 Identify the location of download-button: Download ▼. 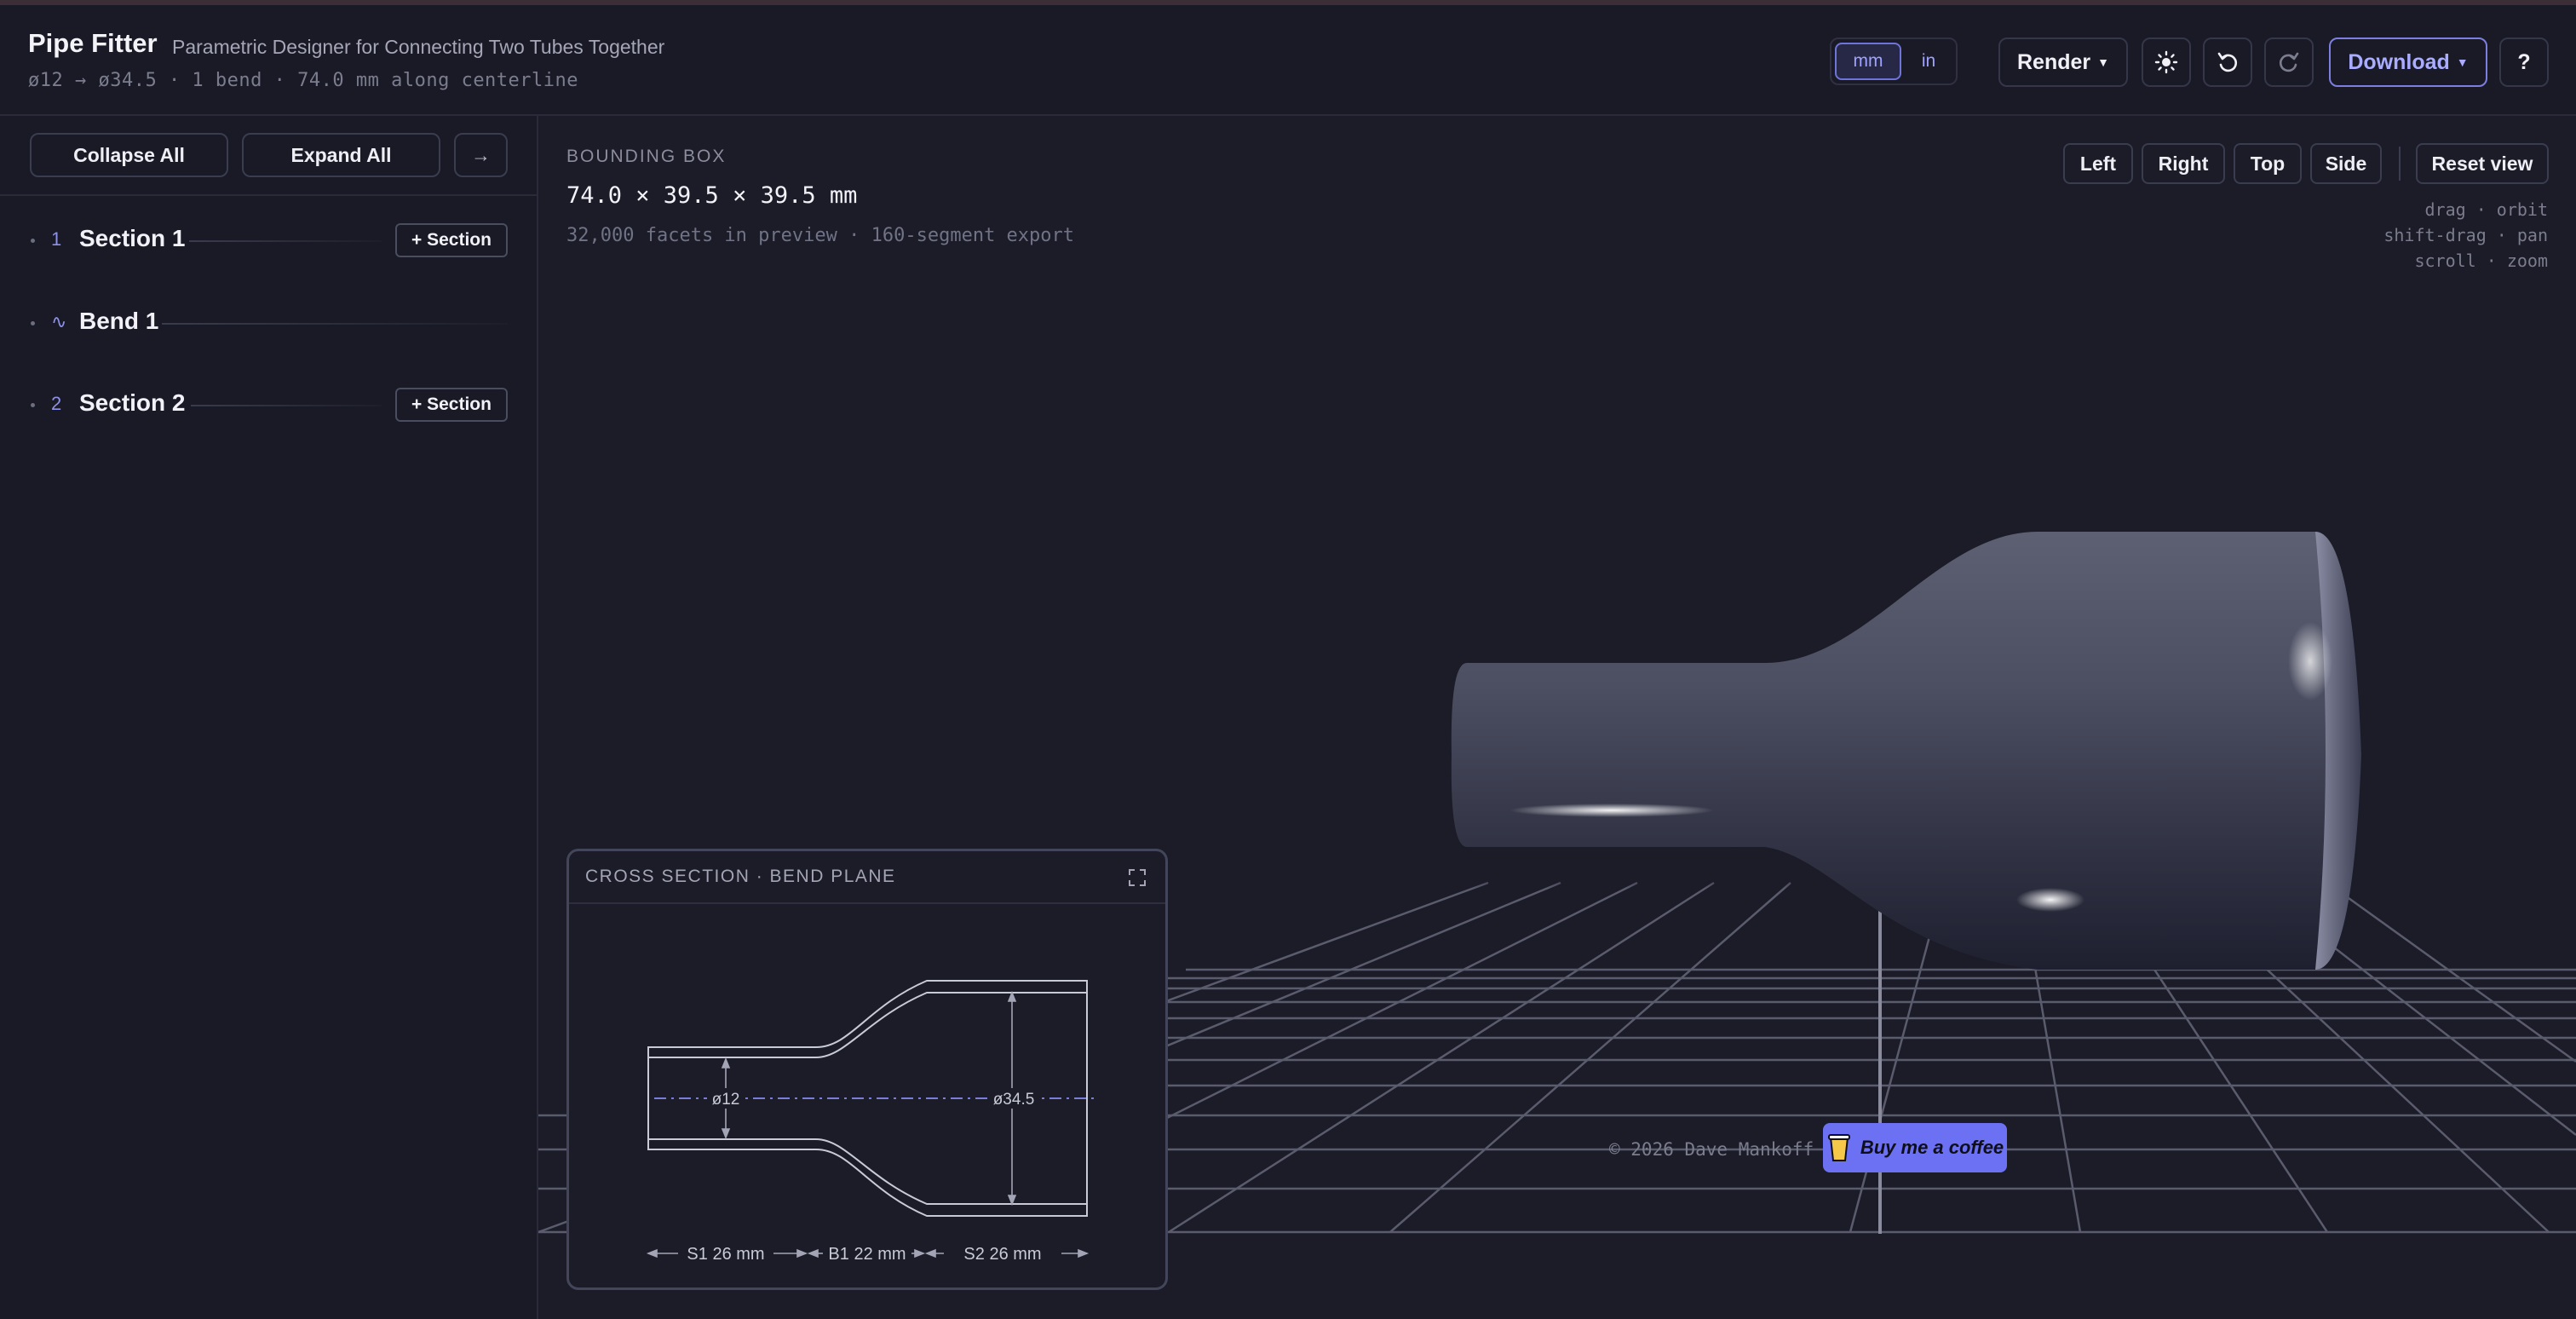
(2408, 62).